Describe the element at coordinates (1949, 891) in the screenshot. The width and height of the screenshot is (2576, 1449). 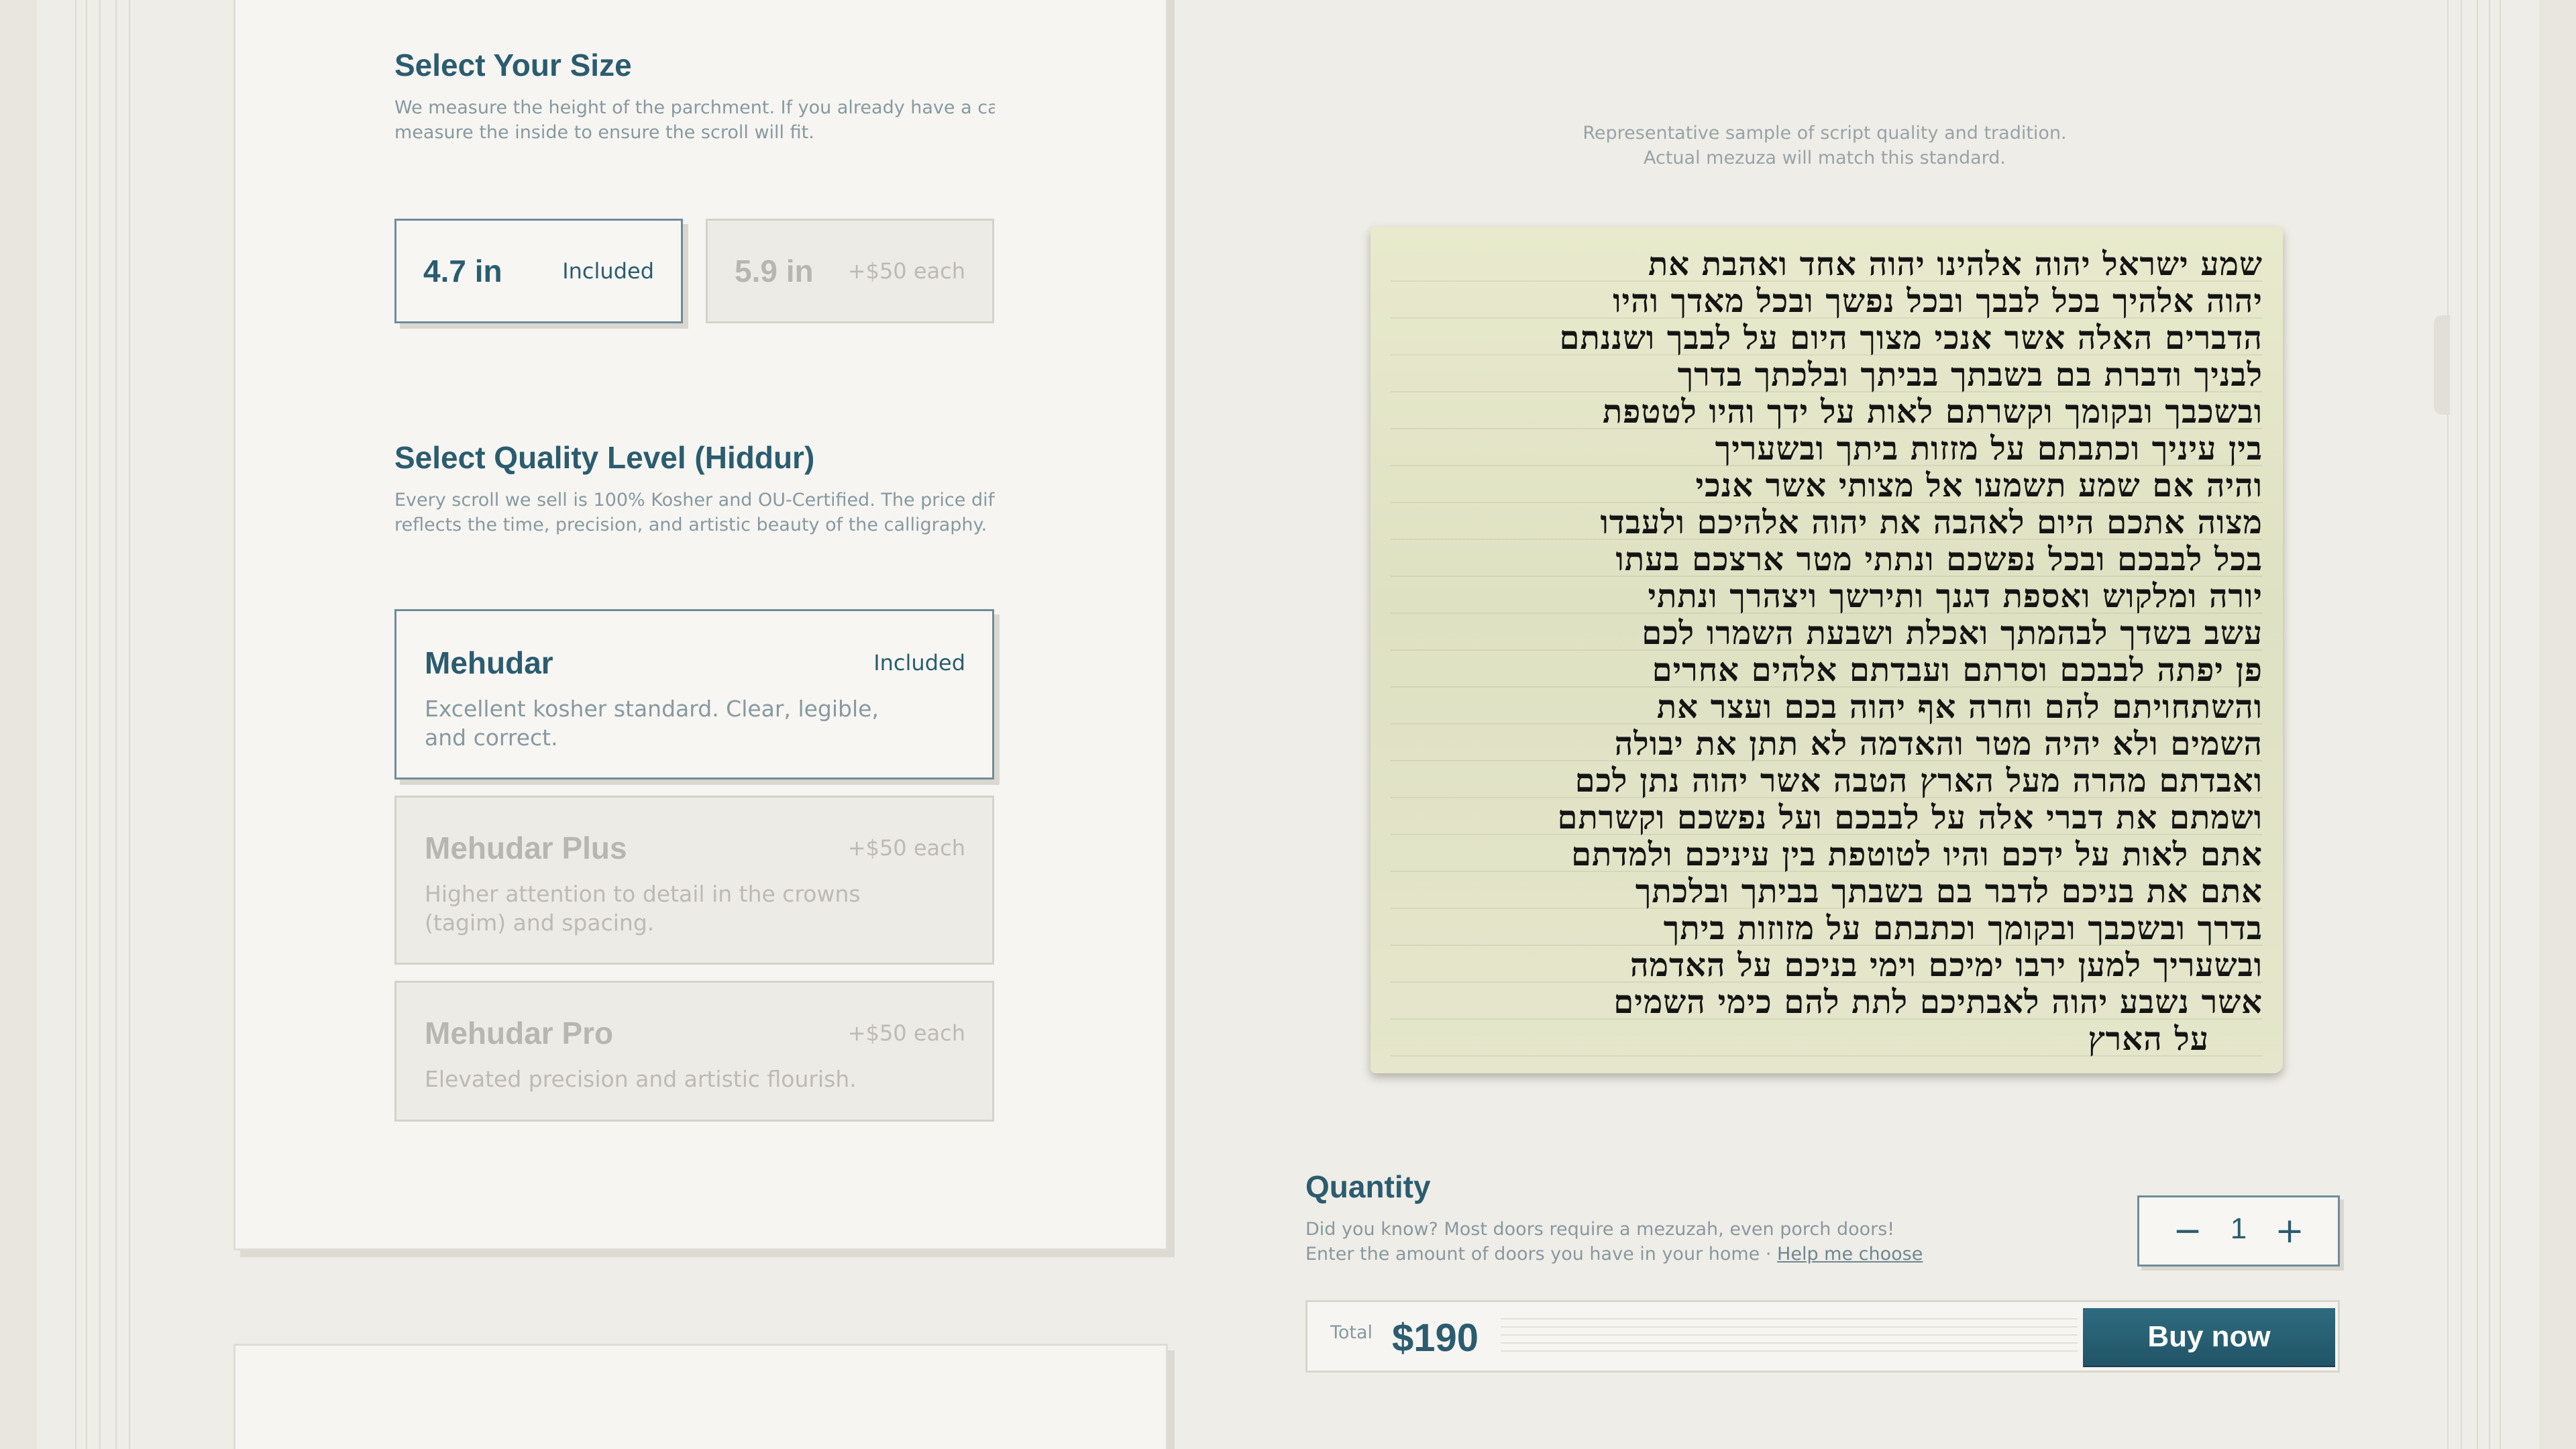
I see `scroll-text-line: אתם את בניכם לדבר בם בשבתך בביתך ובלכתך` at that location.